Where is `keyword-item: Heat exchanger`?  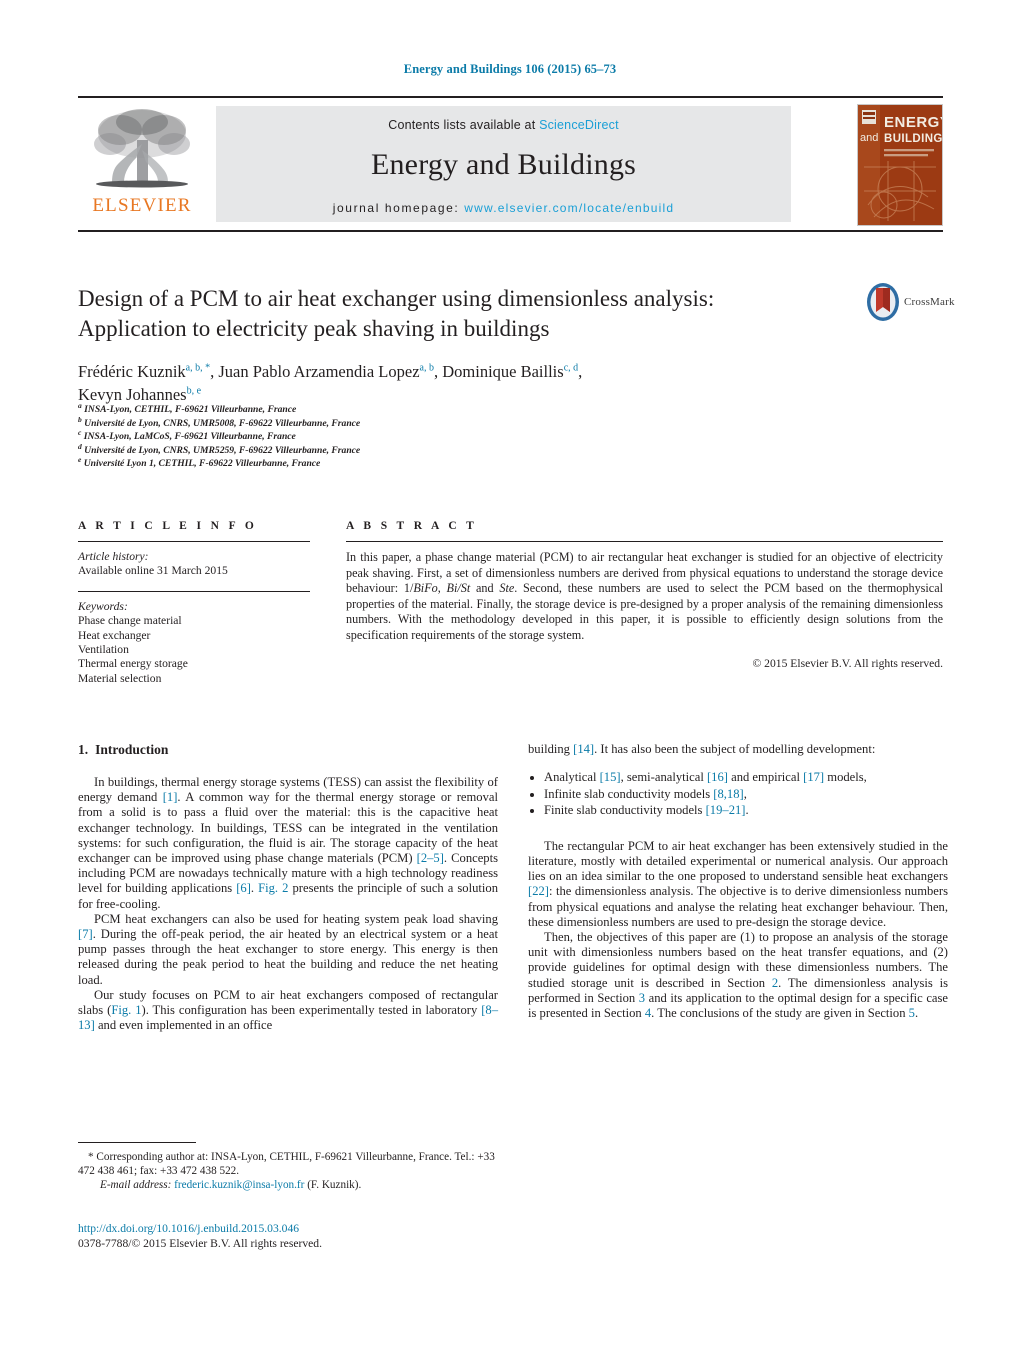
keyword-item: Heat exchanger is located at coordinates (114, 635).